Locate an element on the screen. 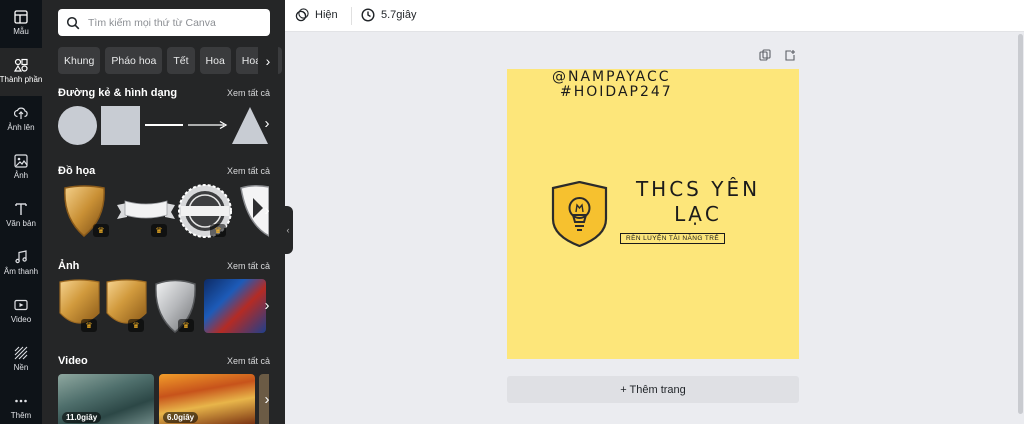 The height and width of the screenshot is (424, 1024). brand-title: THCS YÊN LẠC is located at coordinates (698, 202).